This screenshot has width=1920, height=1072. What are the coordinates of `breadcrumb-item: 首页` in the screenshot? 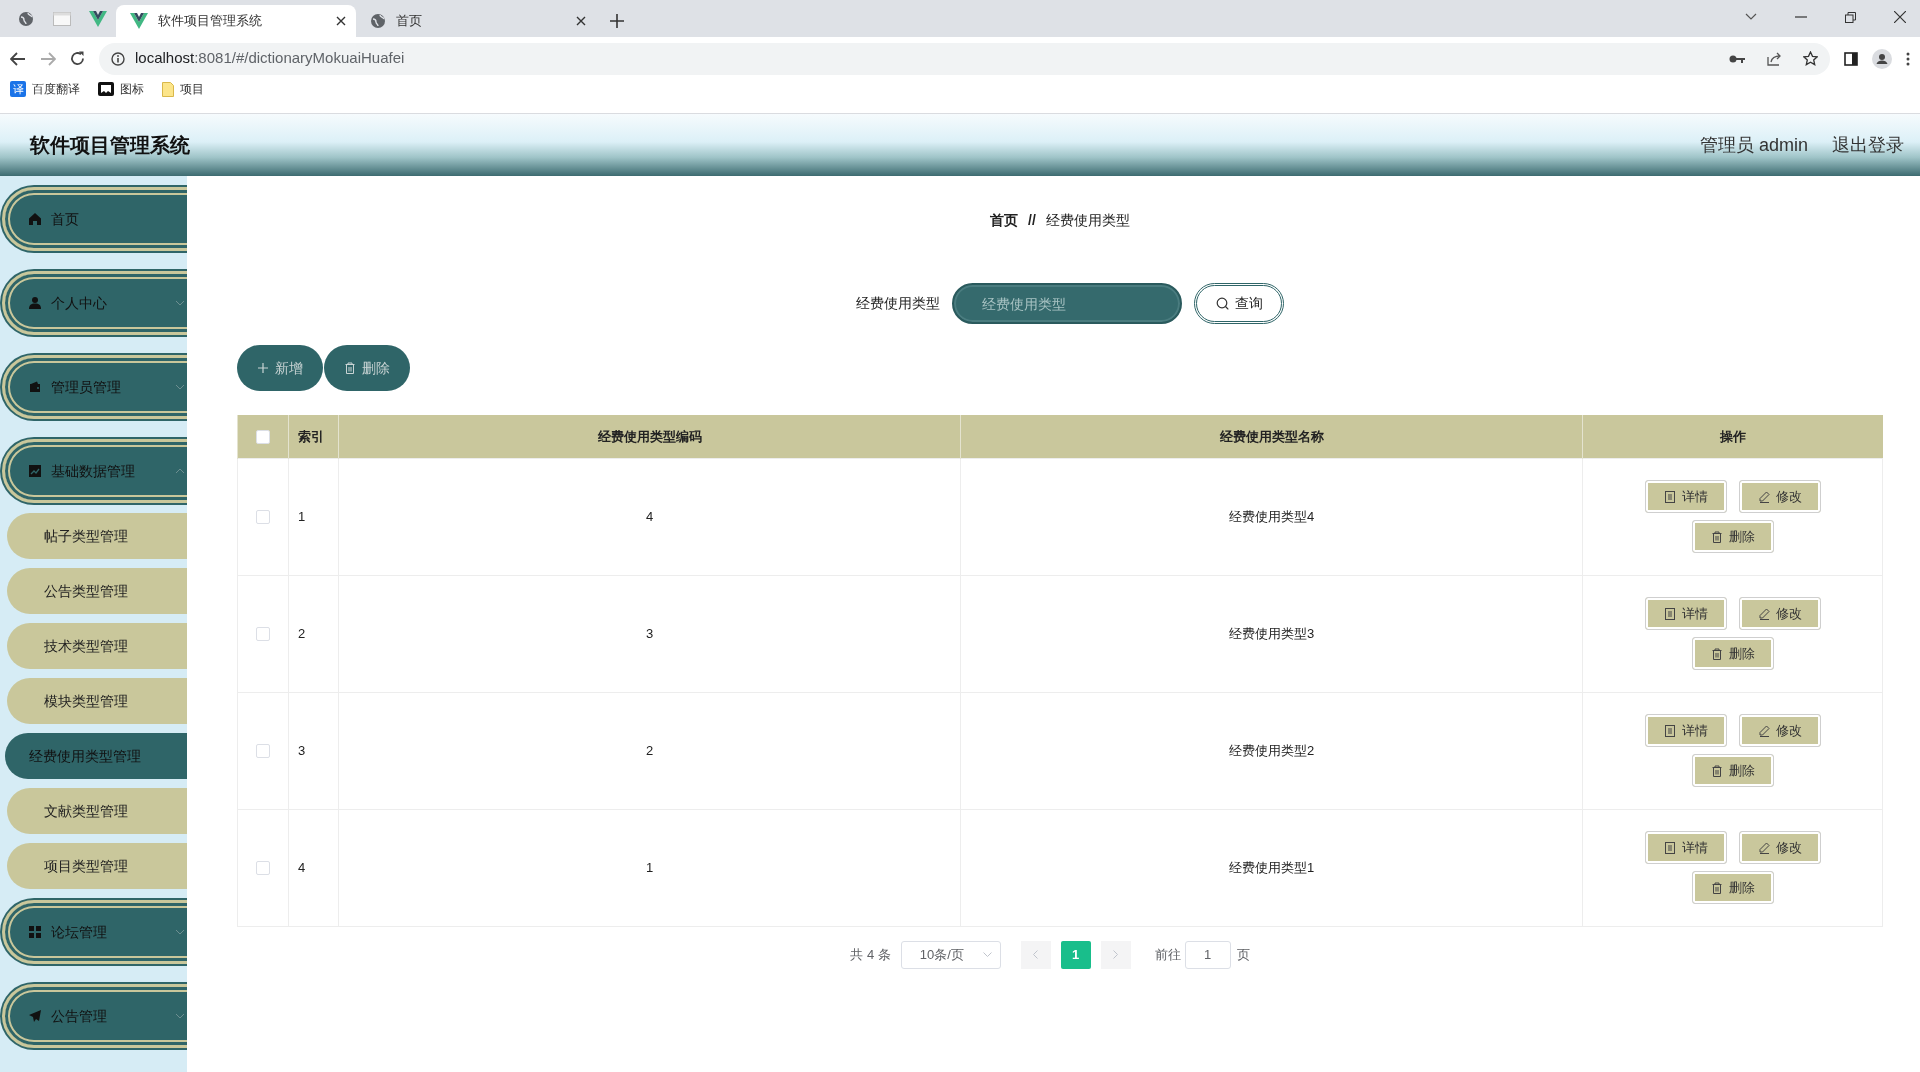 It's located at (1004, 220).